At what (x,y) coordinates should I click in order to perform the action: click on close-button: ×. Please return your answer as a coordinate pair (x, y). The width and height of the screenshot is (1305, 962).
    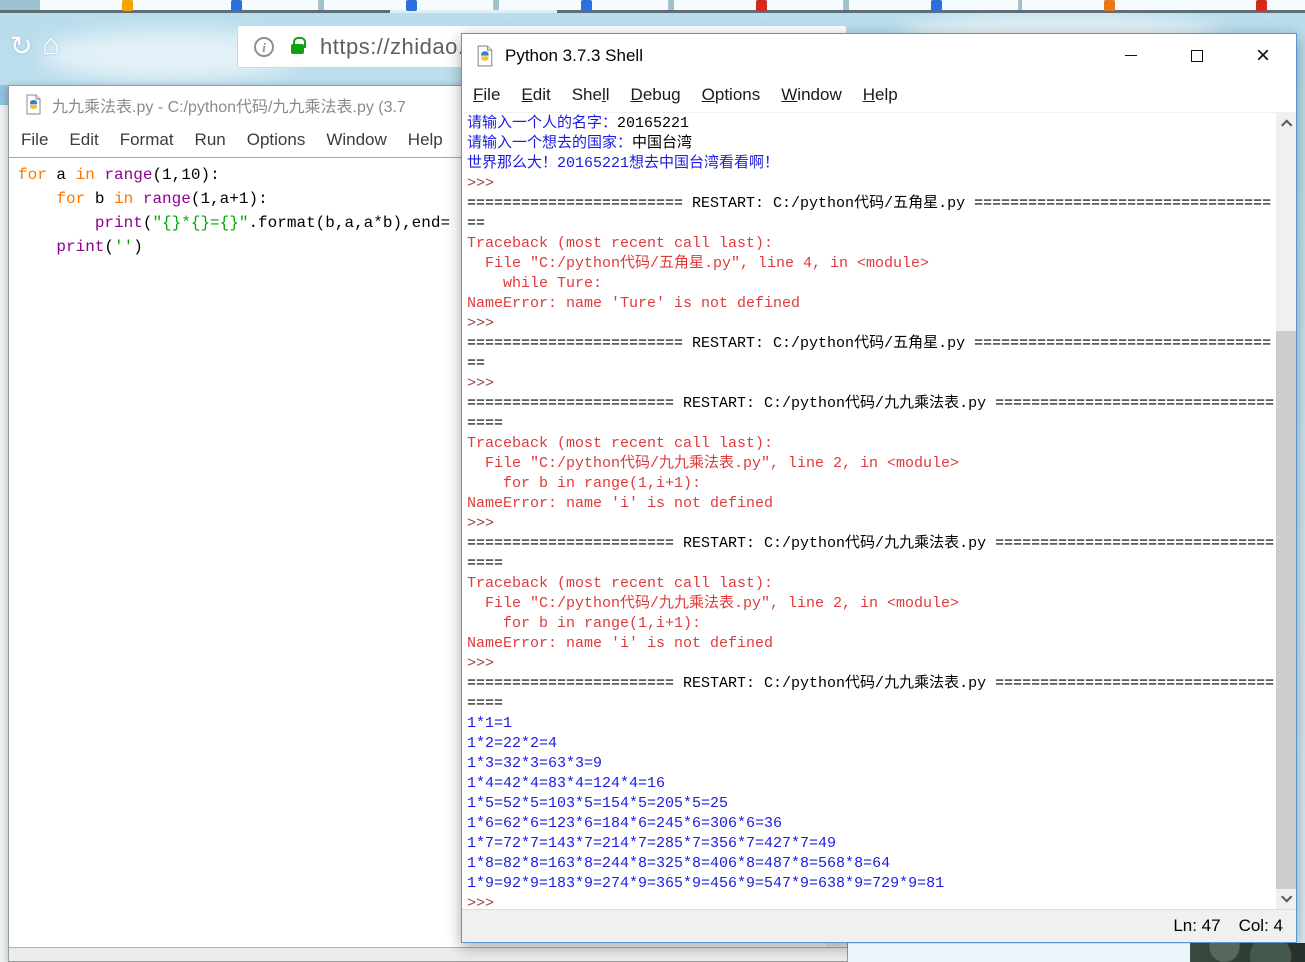
    Looking at the image, I should click on (1263, 55).